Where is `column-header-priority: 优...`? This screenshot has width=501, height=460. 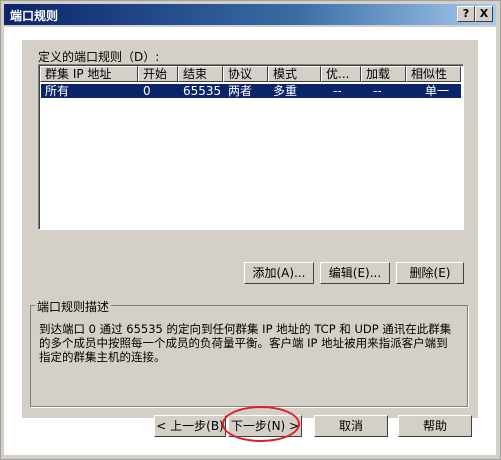 column-header-priority: 优... is located at coordinates (341, 74).